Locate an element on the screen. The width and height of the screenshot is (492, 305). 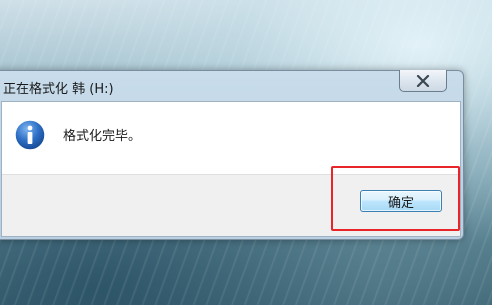
dialog-title: 正在格式化 韩 (H:) is located at coordinates (58, 89).